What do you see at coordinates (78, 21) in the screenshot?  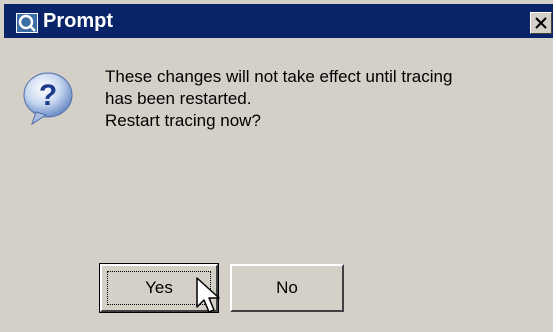 I see `window-title: Prompt` at bounding box center [78, 21].